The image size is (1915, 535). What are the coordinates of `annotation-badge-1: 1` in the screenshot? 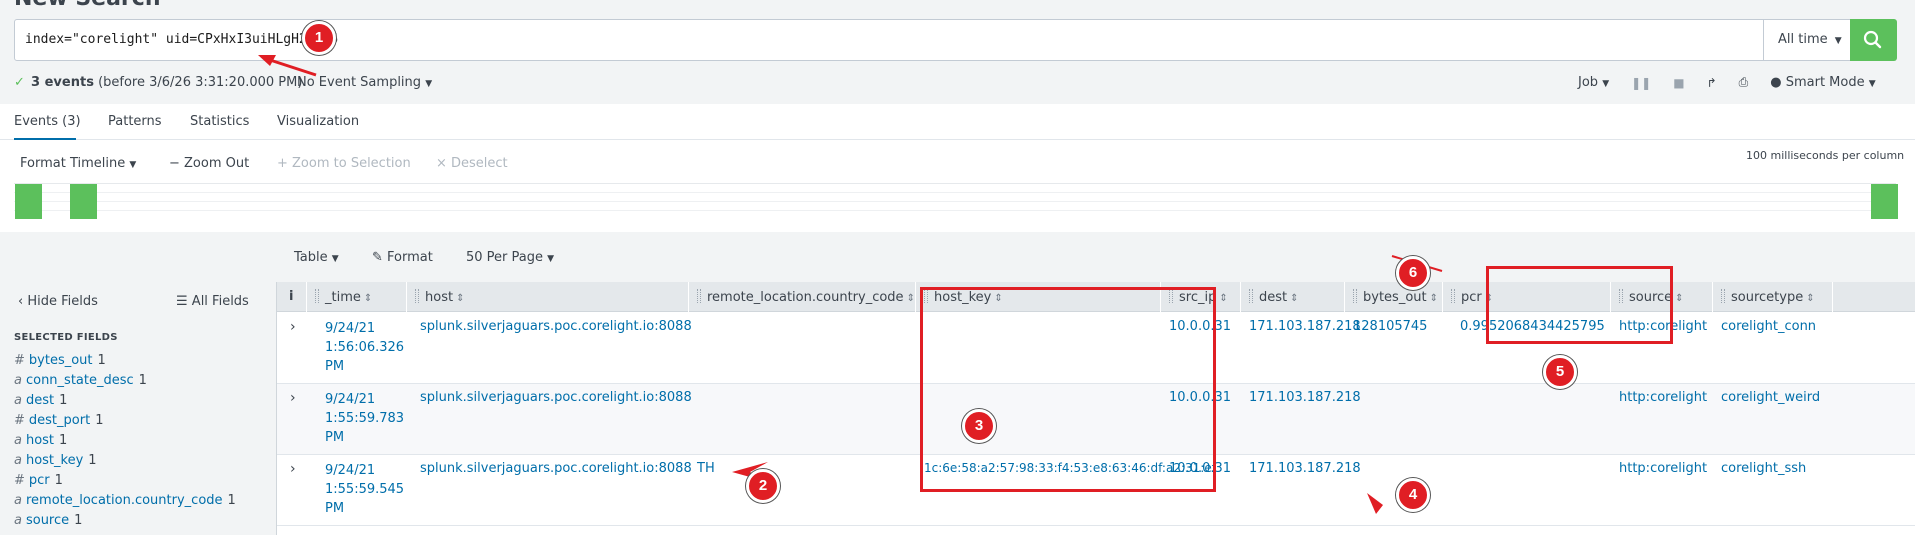 It's located at (319, 38).